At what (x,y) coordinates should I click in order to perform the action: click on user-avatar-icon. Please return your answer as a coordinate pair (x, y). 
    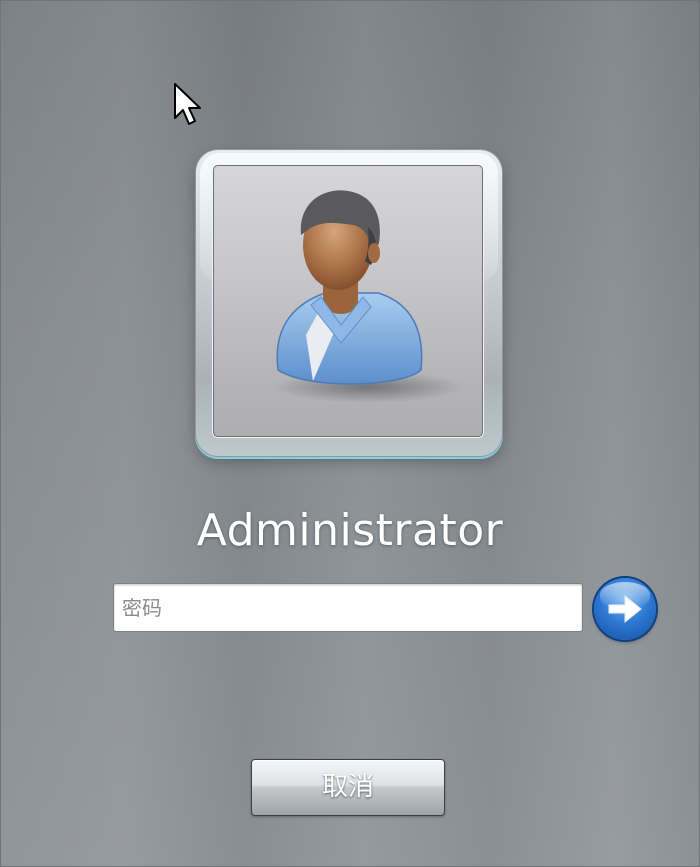
    Looking at the image, I should click on (348, 301).